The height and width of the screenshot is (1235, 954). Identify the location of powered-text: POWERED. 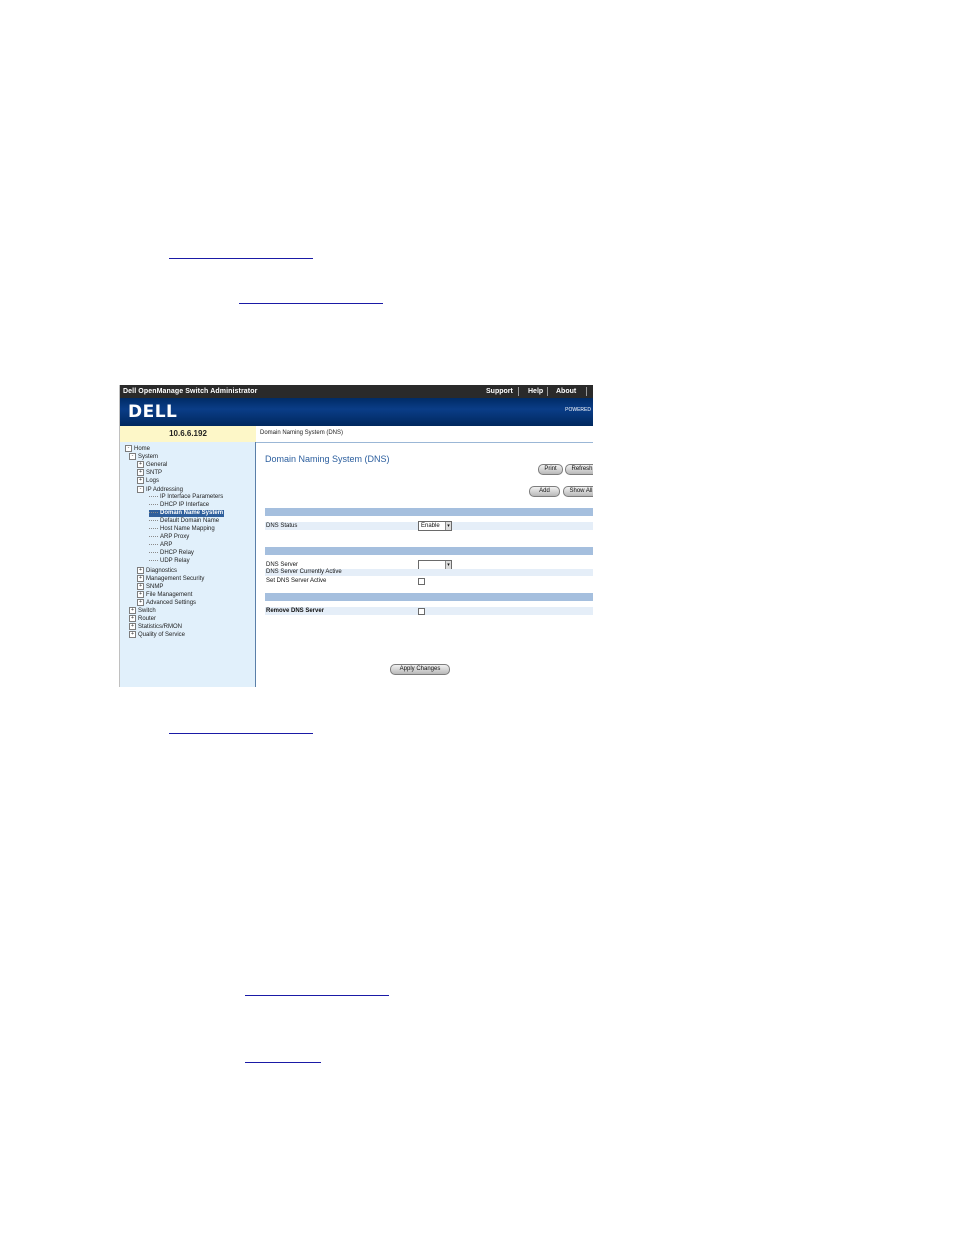
(578, 410).